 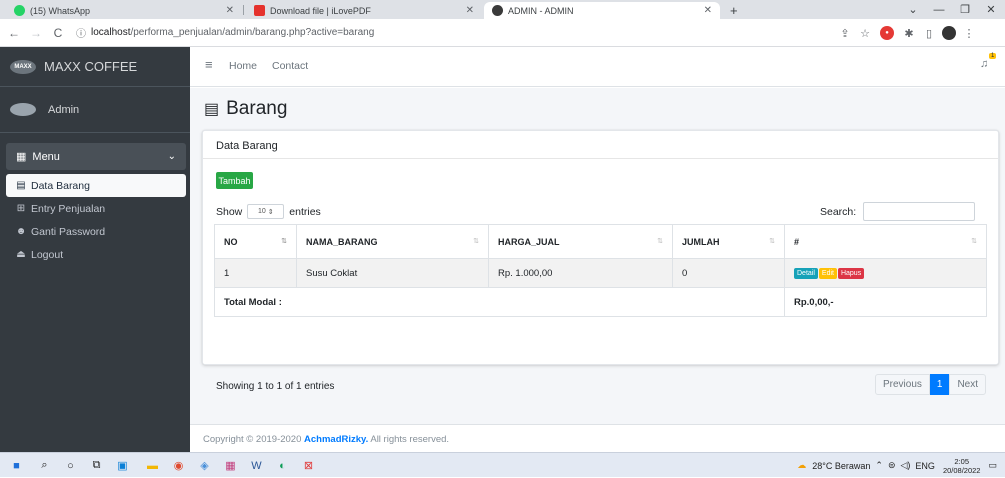 I want to click on menu-toggle: ▦ Menu ⌄, so click(x=96, y=156).